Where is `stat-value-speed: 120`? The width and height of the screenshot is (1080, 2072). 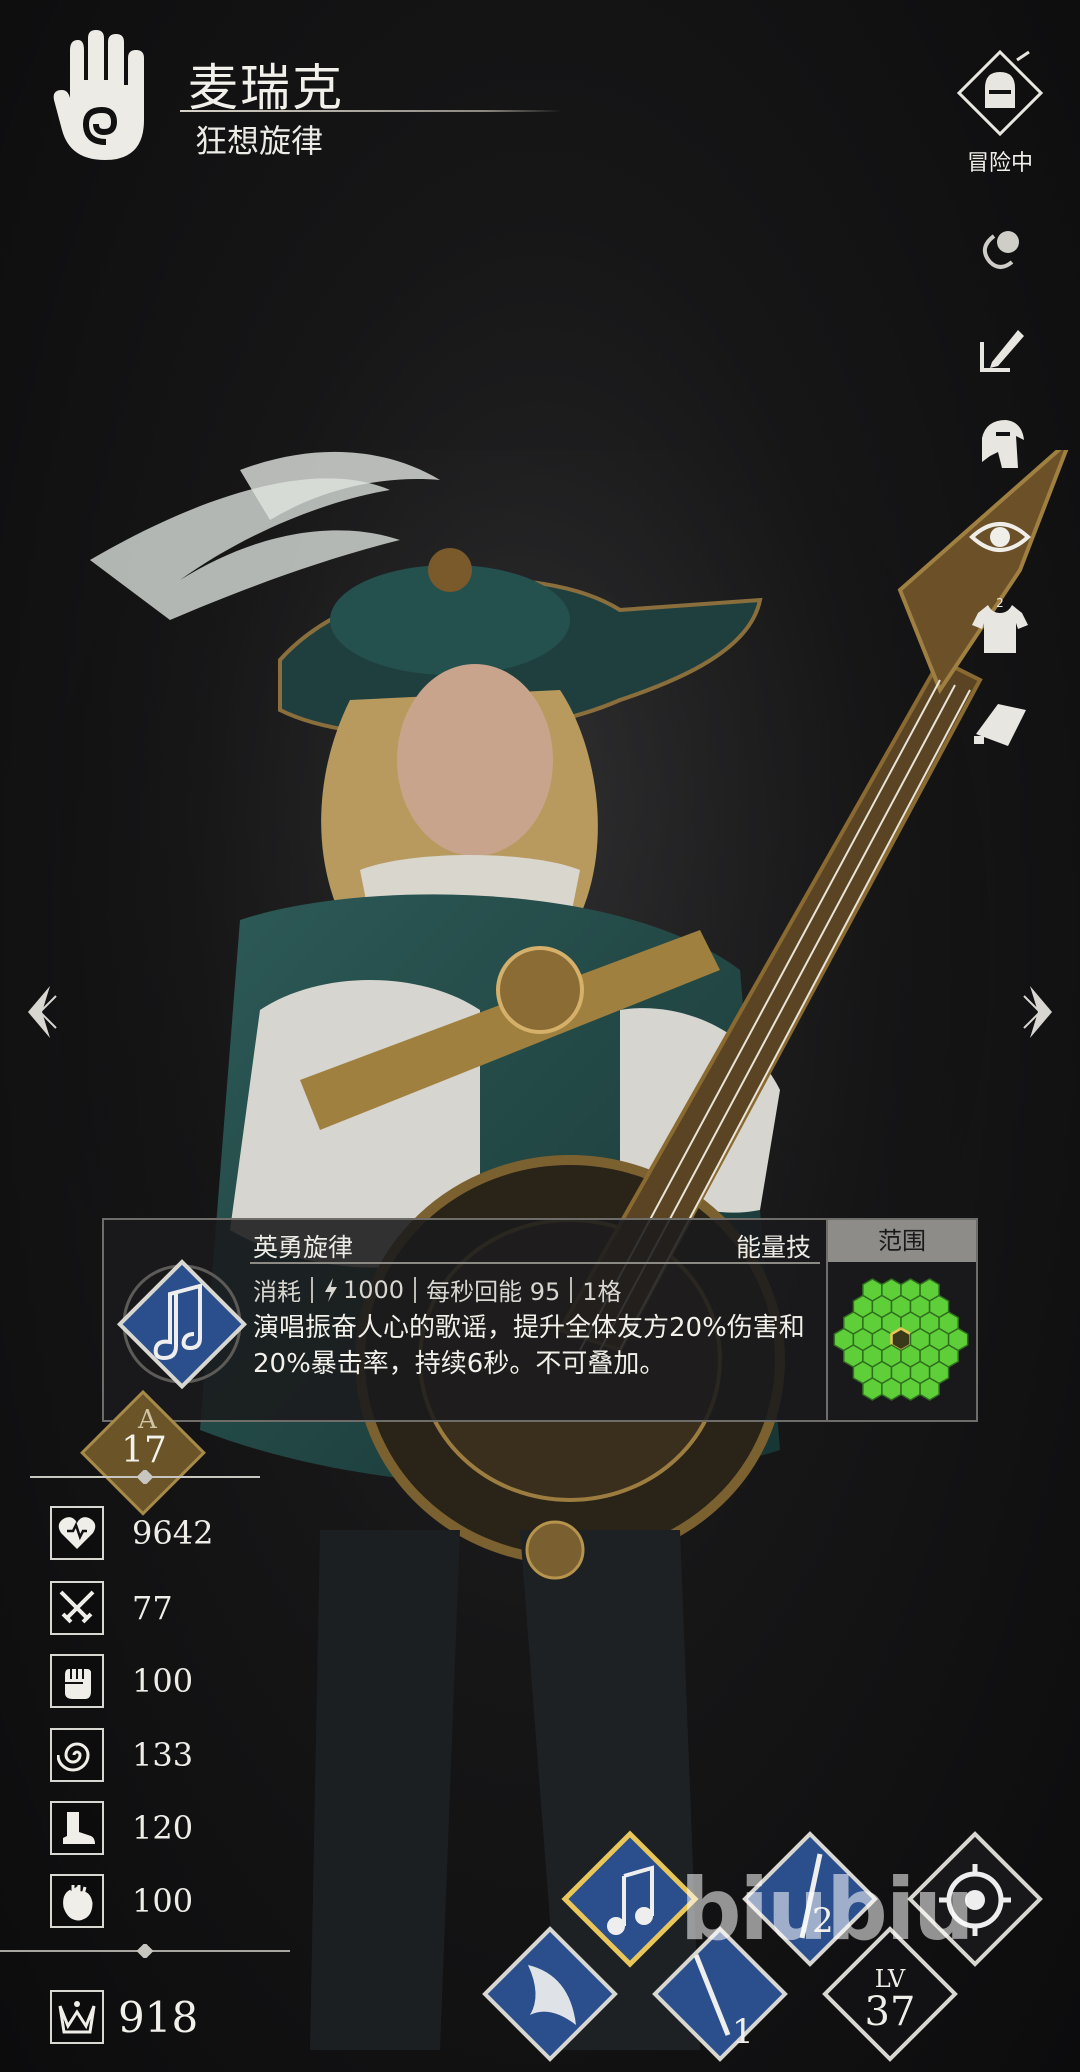 stat-value-speed: 120 is located at coordinates (163, 1828).